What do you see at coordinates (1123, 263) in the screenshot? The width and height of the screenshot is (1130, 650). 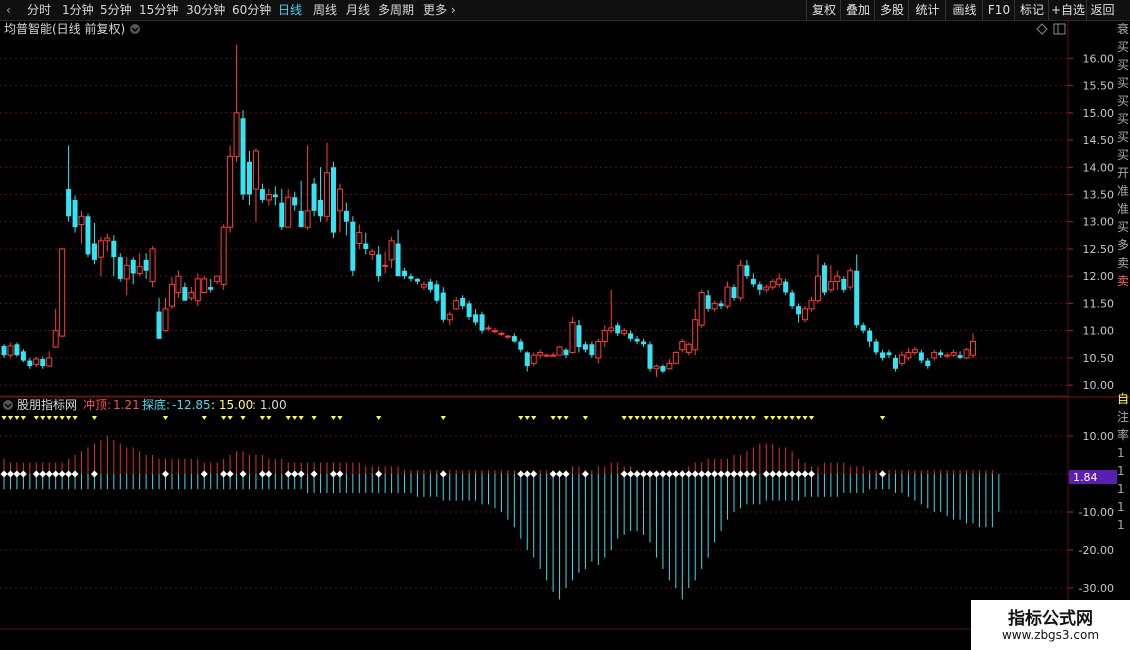 I see `right-signal-13: 卖` at bounding box center [1123, 263].